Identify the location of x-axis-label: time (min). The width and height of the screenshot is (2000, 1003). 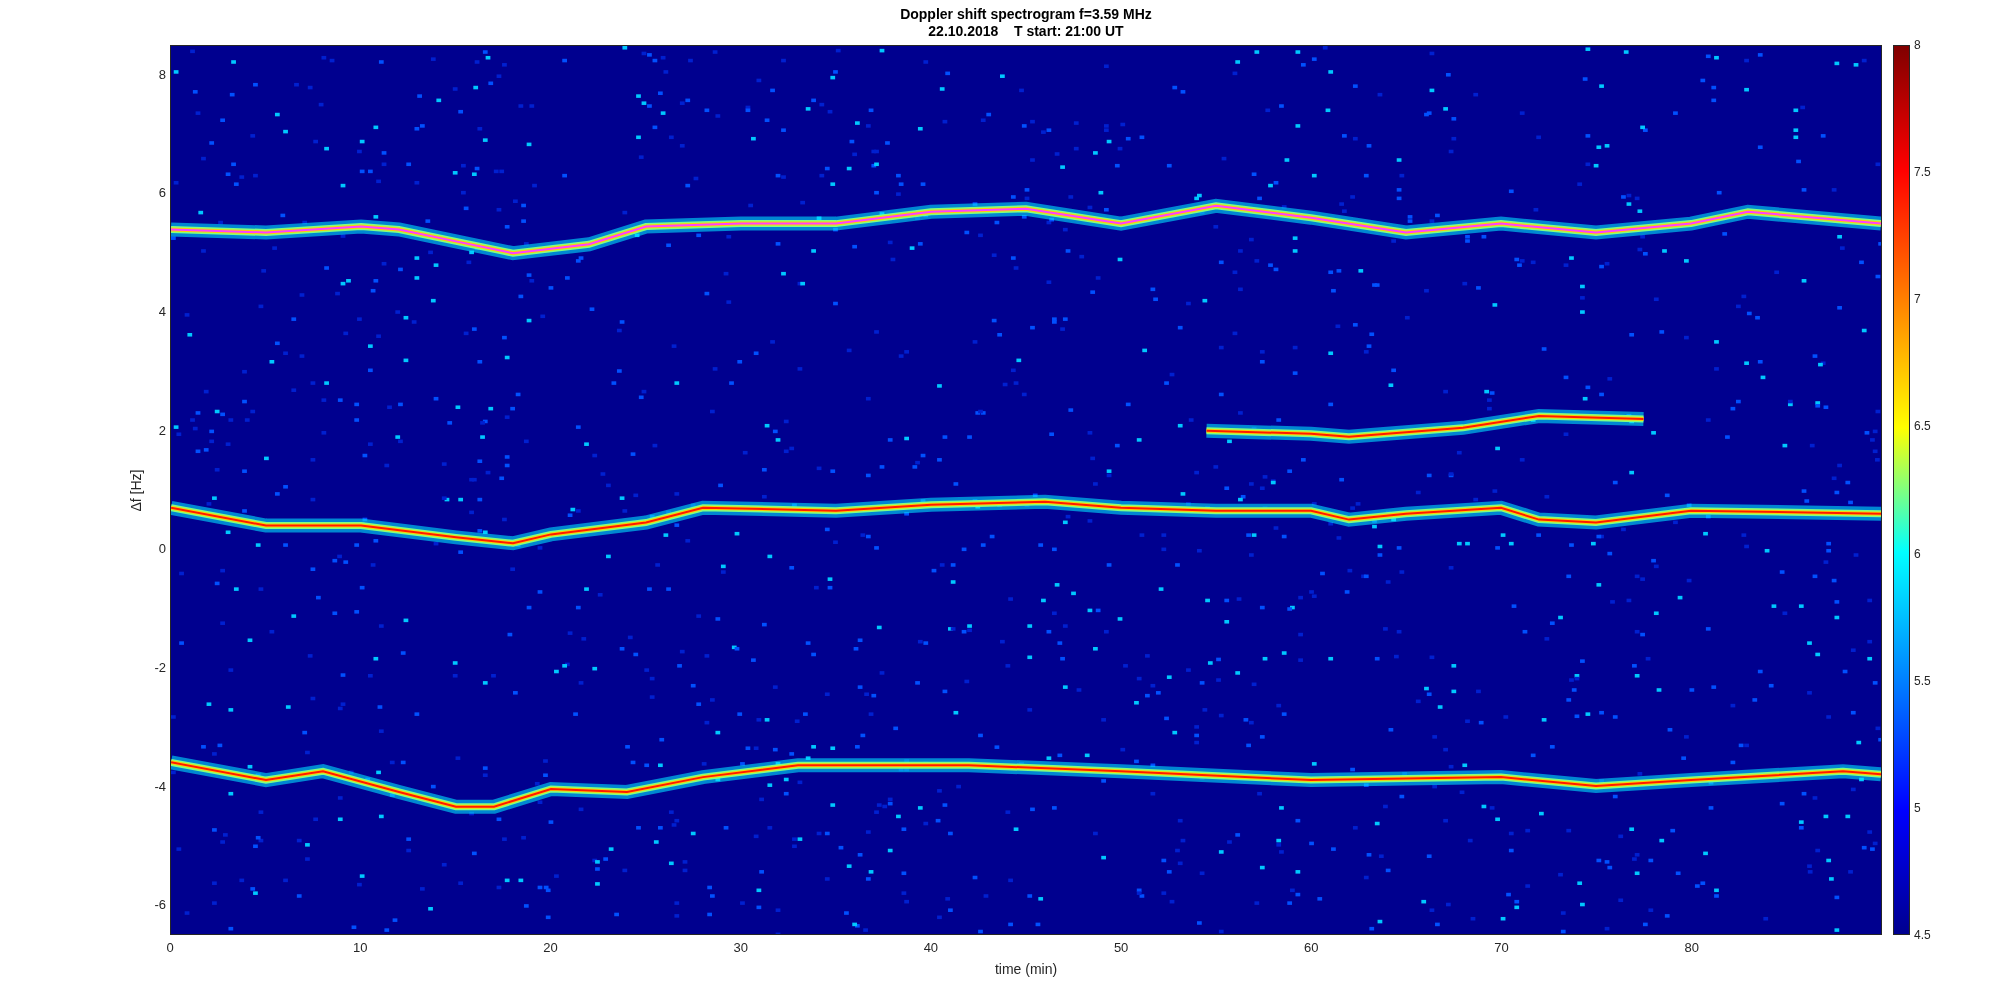
(1026, 969).